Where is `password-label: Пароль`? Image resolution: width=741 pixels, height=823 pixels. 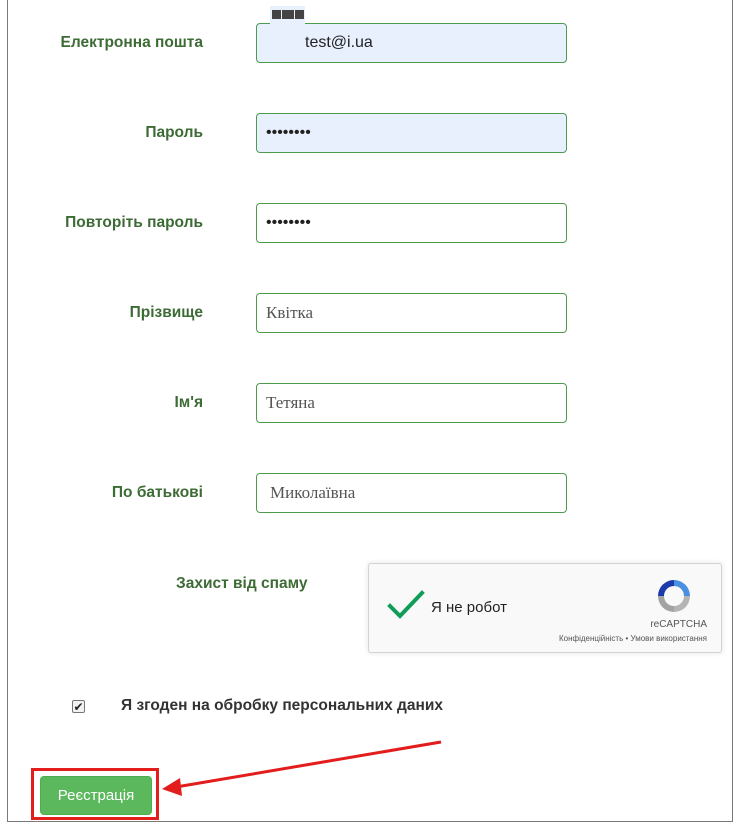 password-label: Пароль is located at coordinates (174, 132).